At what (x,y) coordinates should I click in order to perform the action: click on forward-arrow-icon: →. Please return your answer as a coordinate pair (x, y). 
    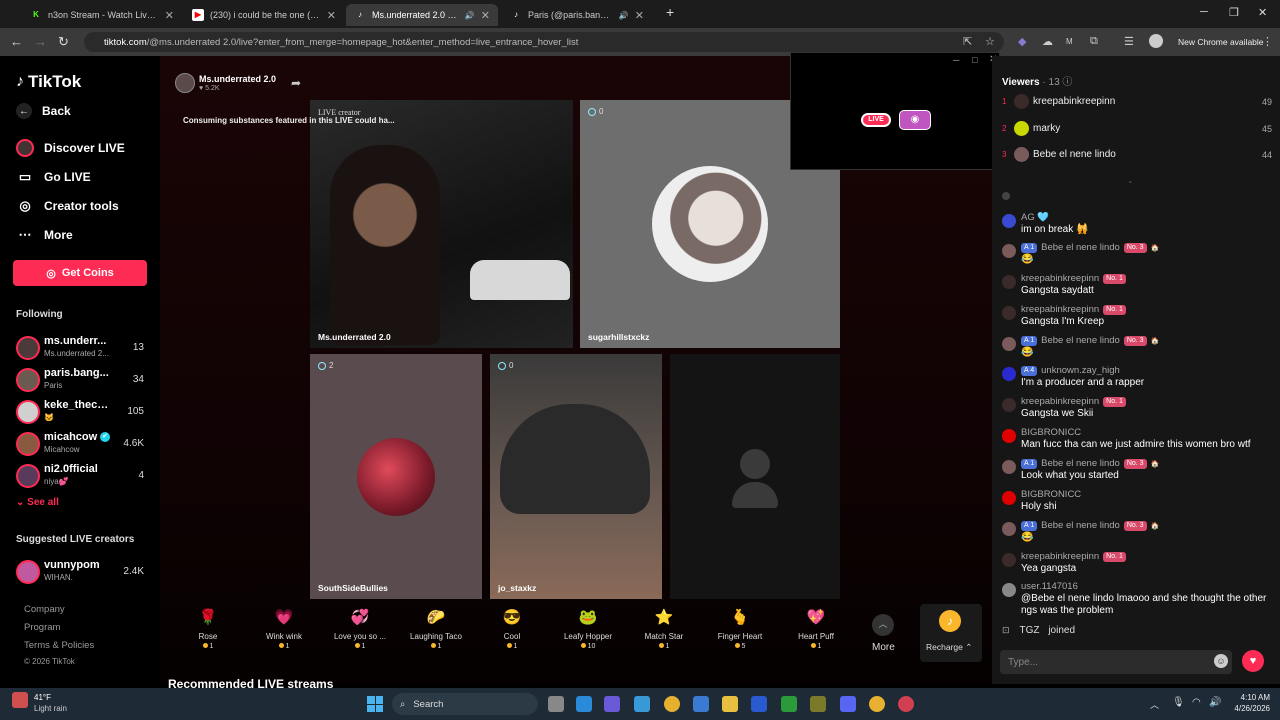
    Looking at the image, I should click on (40, 41).